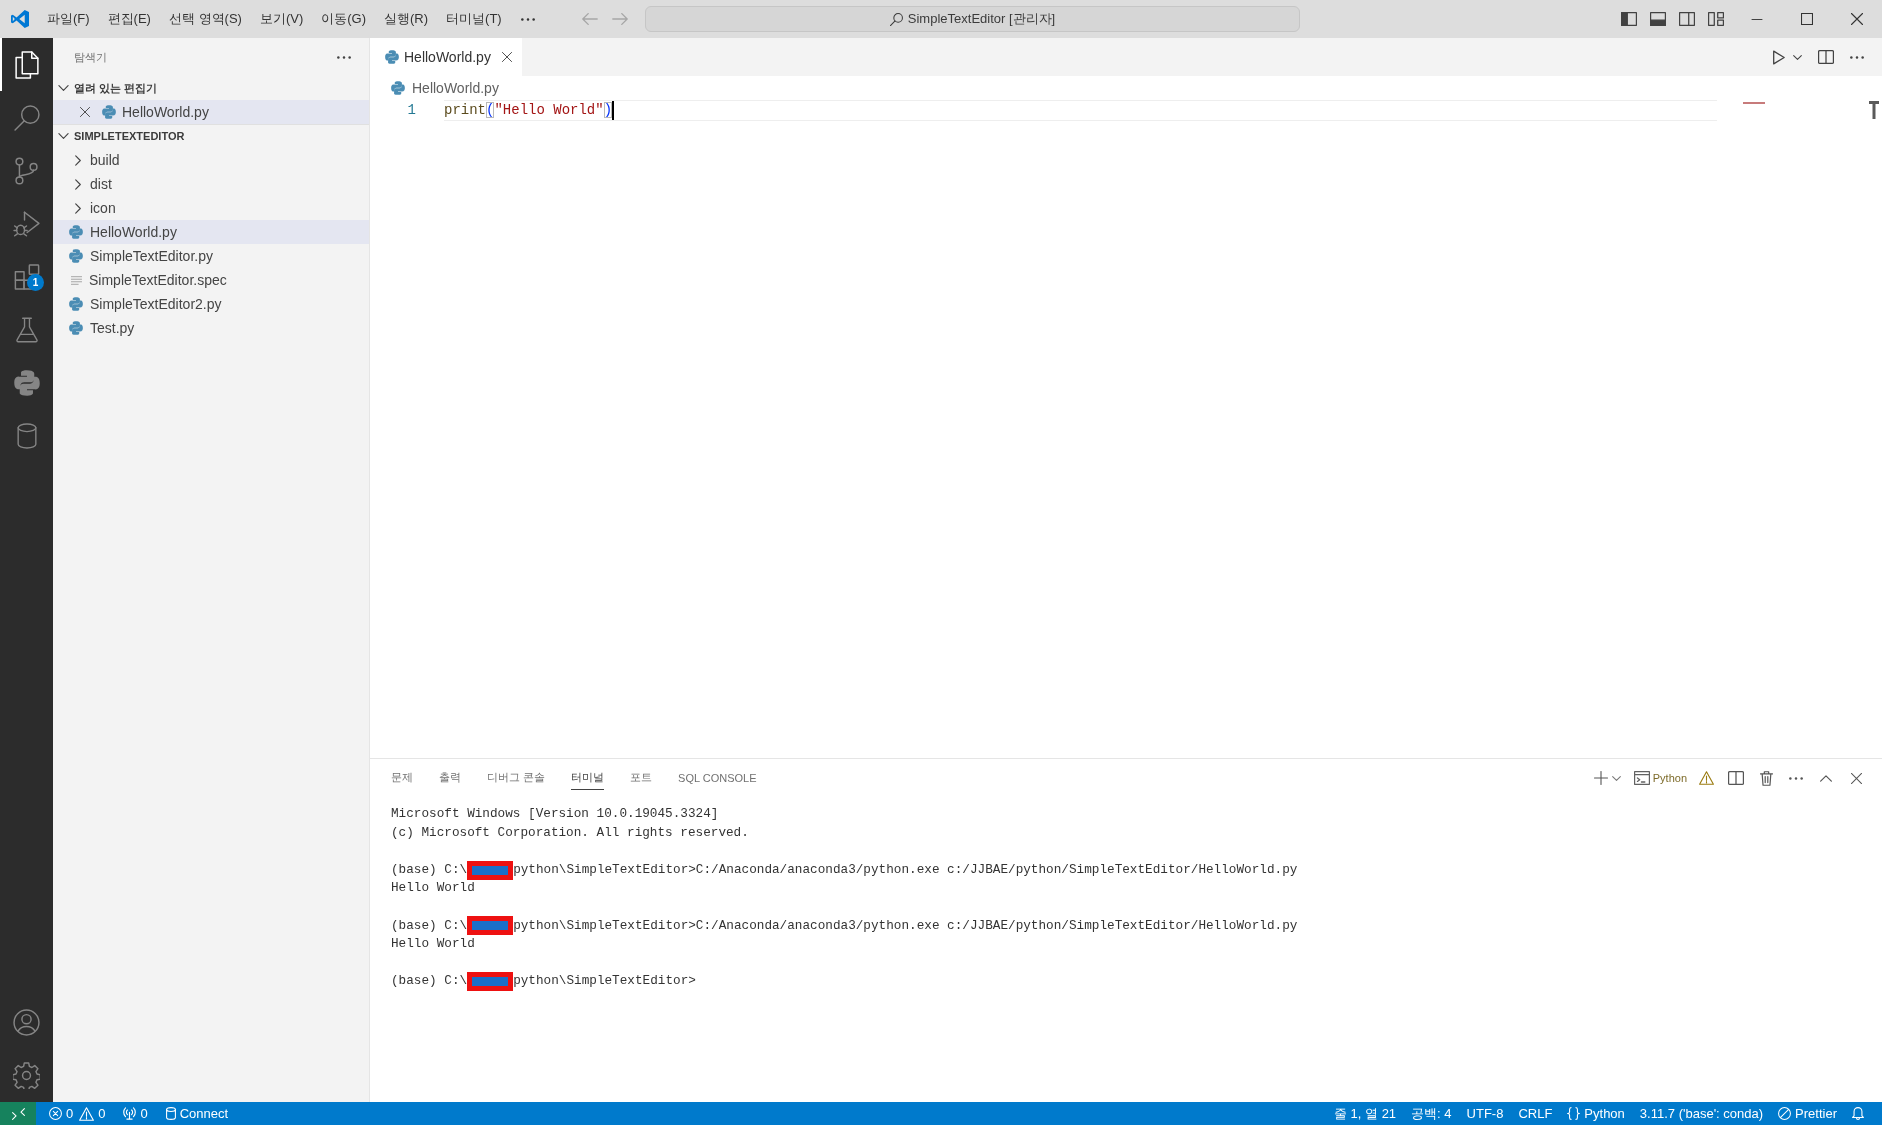 This screenshot has width=1882, height=1125. What do you see at coordinates (972, 19) in the screenshot?
I see `command-center: SimpleTextEditor [관리자]` at bounding box center [972, 19].